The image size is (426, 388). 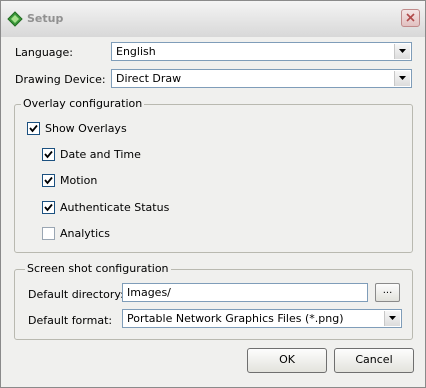 I want to click on language-dropdown-arrow, so click(x=402, y=51).